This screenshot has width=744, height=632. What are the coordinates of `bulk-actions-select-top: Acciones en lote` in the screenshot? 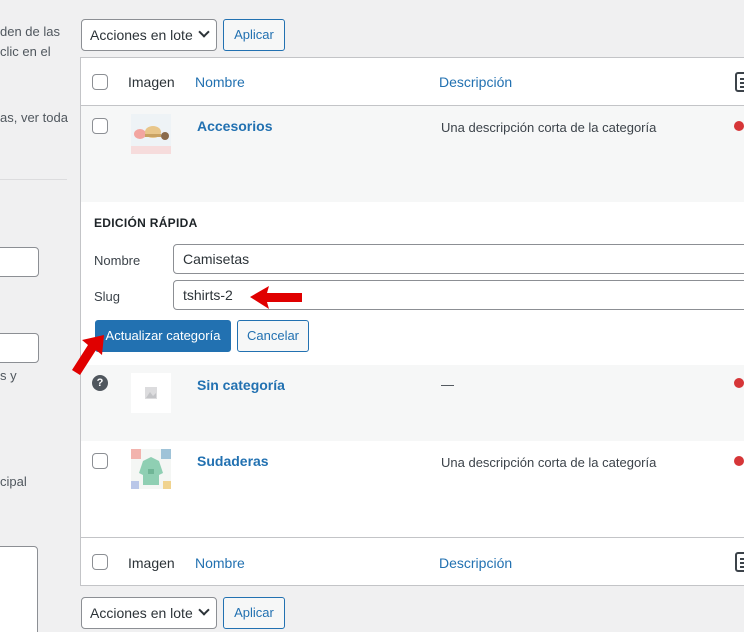 It's located at (149, 35).